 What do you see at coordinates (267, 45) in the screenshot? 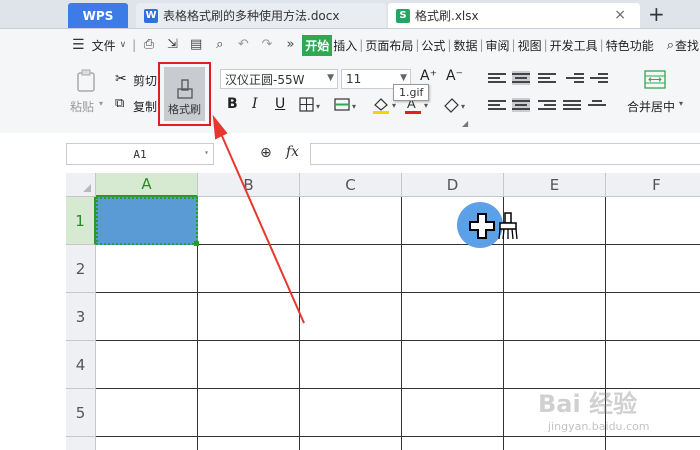
I see `redo-icon: ↷` at bounding box center [267, 45].